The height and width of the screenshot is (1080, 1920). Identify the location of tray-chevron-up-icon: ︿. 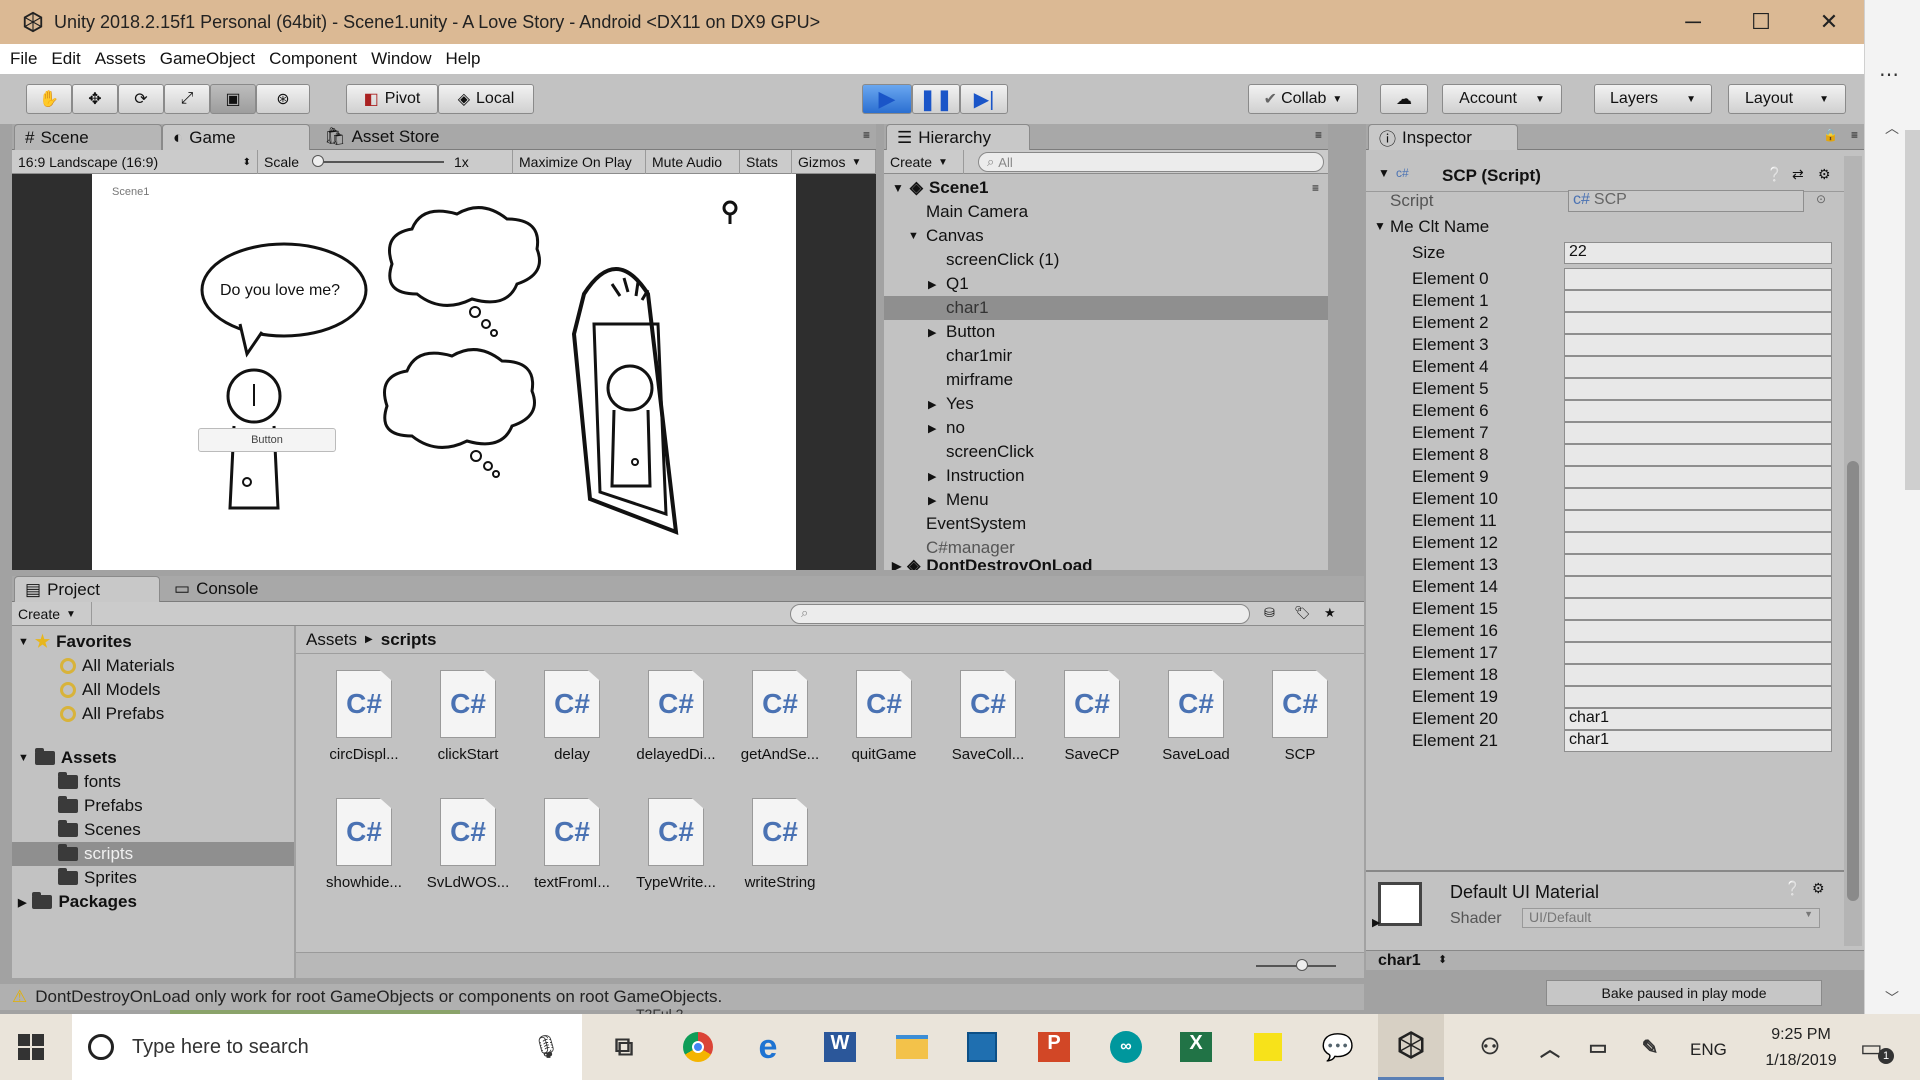
(1550, 1047).